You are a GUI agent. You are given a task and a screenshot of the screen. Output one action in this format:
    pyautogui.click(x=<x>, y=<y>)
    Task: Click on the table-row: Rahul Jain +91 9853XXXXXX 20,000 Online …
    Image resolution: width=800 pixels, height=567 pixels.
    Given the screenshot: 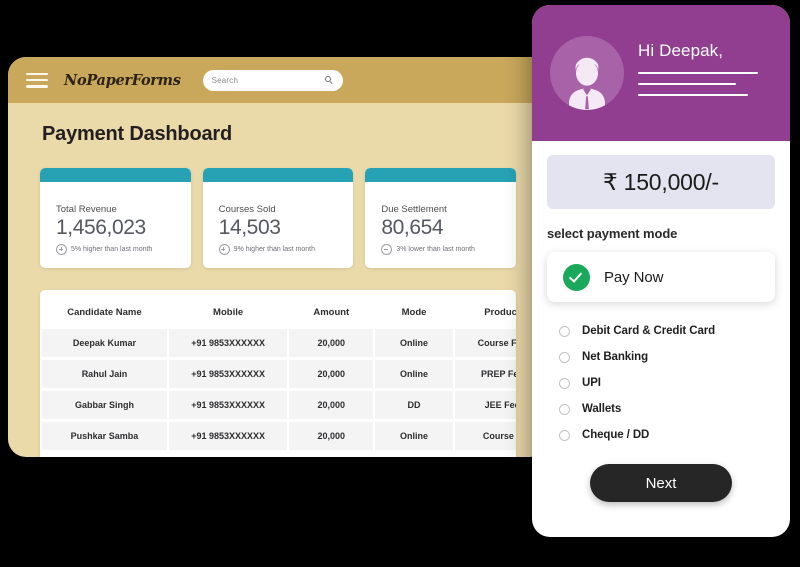 What is the action you would take?
    pyautogui.click(x=279, y=374)
    